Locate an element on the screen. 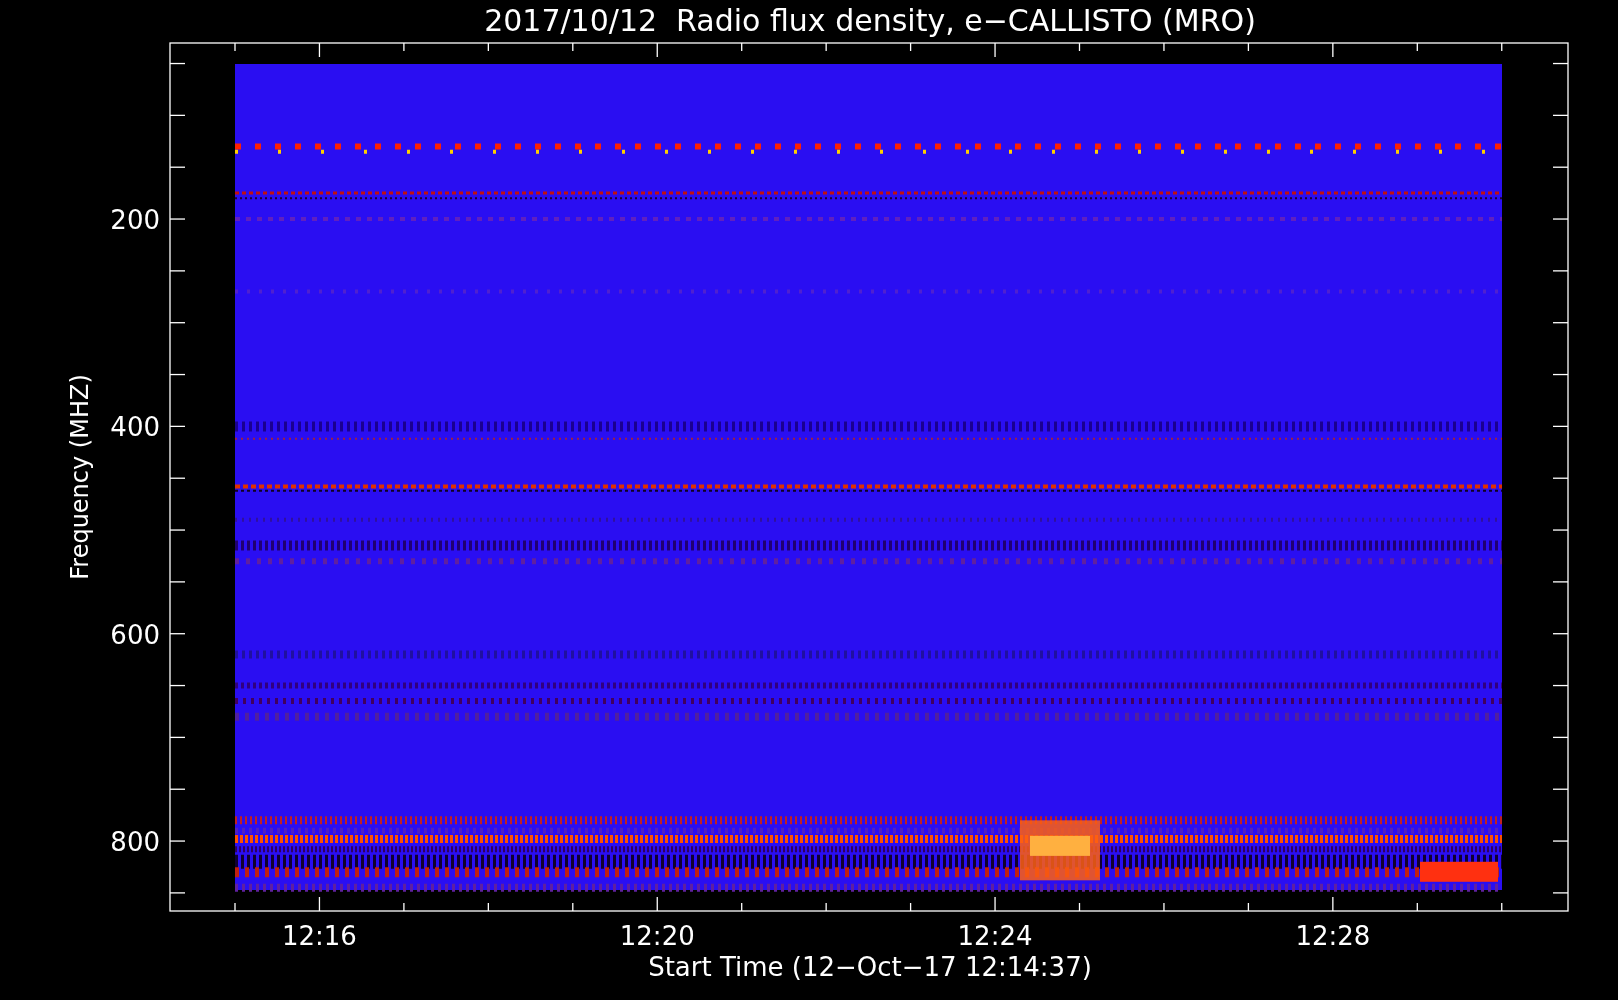 The width and height of the screenshot is (1618, 1000). tick-label: 200 is located at coordinates (135, 220).